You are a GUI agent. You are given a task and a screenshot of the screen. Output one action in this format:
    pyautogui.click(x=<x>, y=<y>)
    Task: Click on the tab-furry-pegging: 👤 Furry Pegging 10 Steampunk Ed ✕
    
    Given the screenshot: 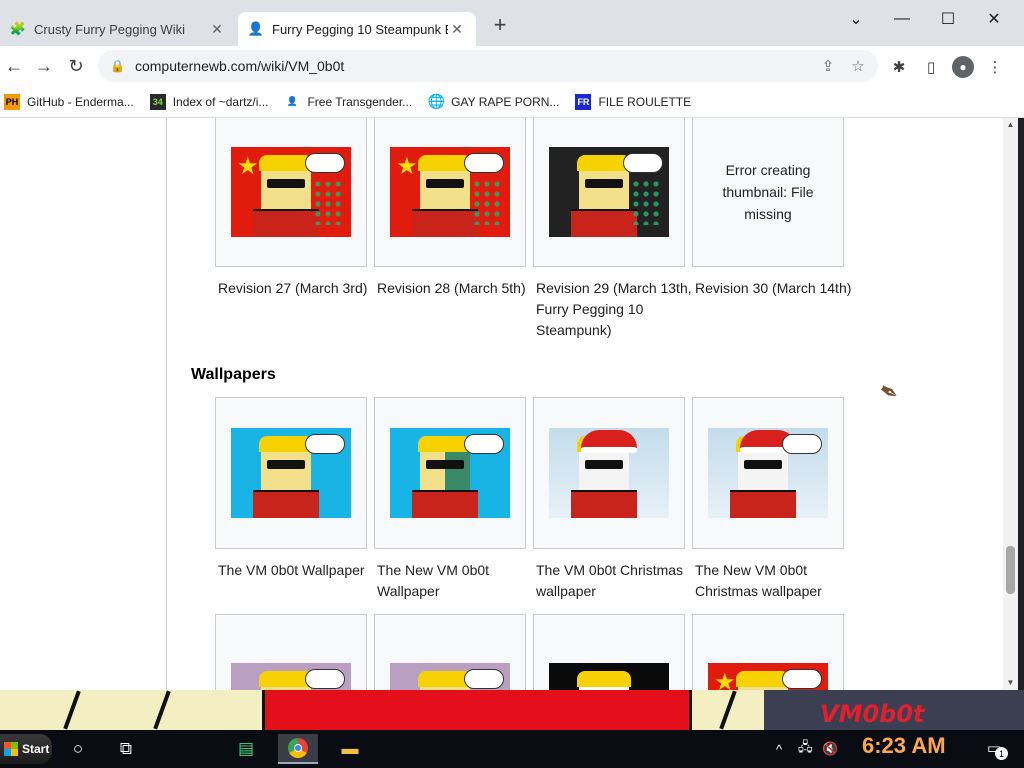 What is the action you would take?
    pyautogui.click(x=357, y=29)
    